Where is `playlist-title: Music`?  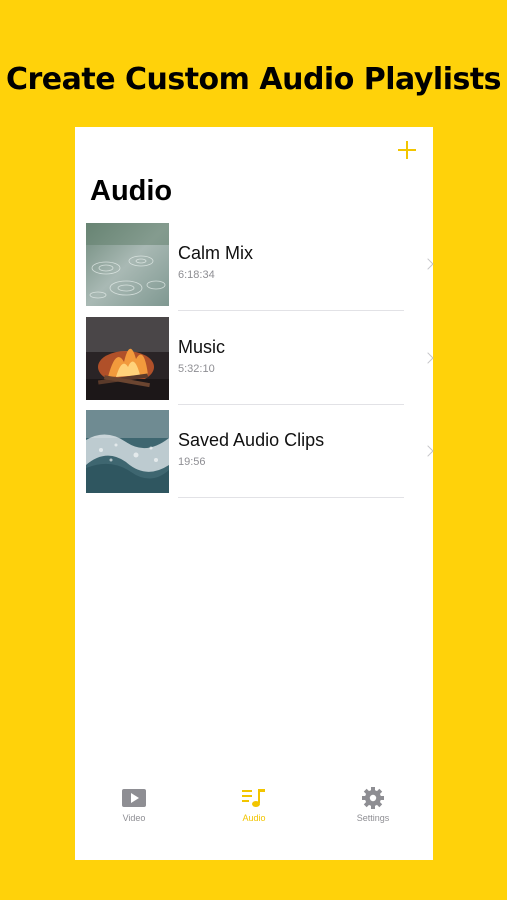
playlist-title: Music is located at coordinates (202, 346).